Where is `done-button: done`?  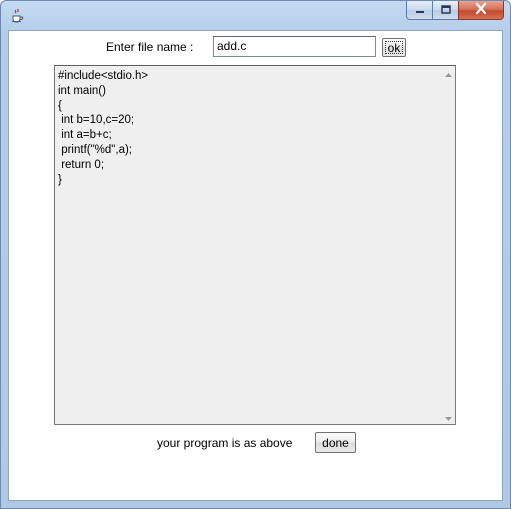 done-button: done is located at coordinates (335, 442).